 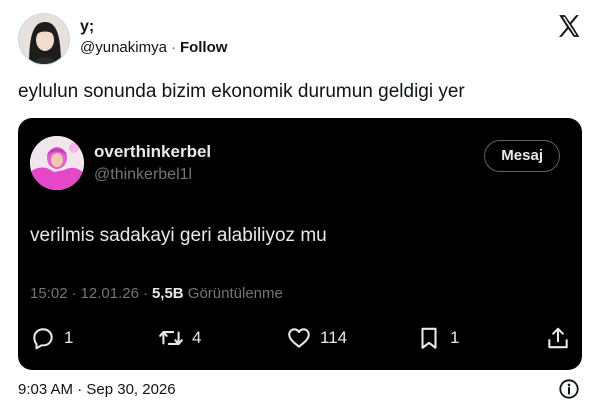 I want to click on author-handle: @yunakimya, so click(x=123, y=47).